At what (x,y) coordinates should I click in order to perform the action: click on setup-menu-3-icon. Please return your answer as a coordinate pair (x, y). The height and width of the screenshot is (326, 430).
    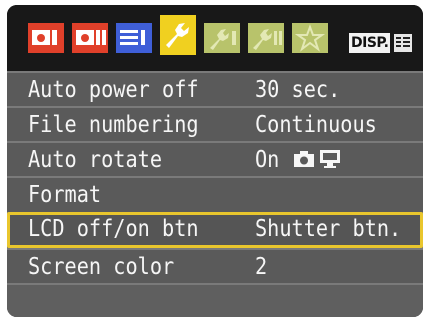
    Looking at the image, I should click on (266, 38).